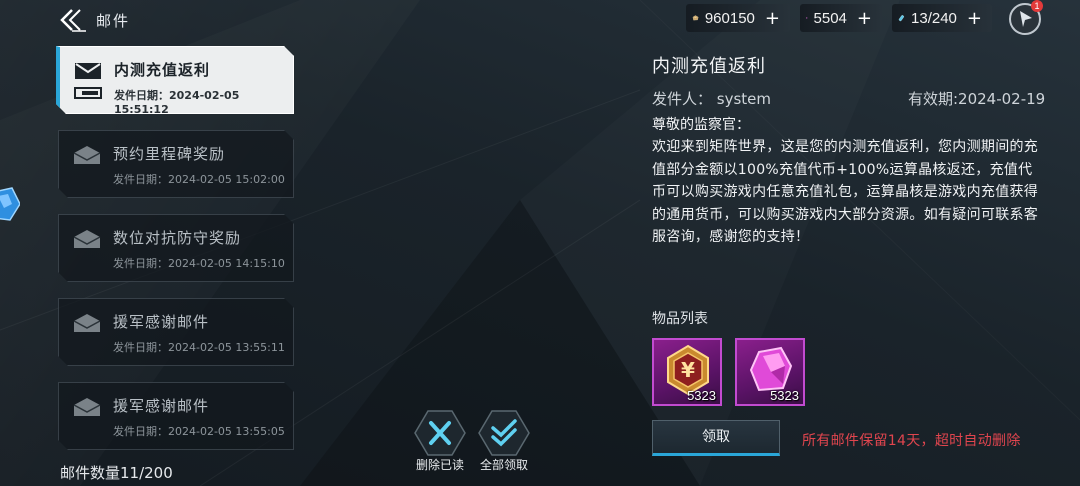  Describe the element at coordinates (901, 18) in the screenshot. I see `stamina-vial-icon` at that location.